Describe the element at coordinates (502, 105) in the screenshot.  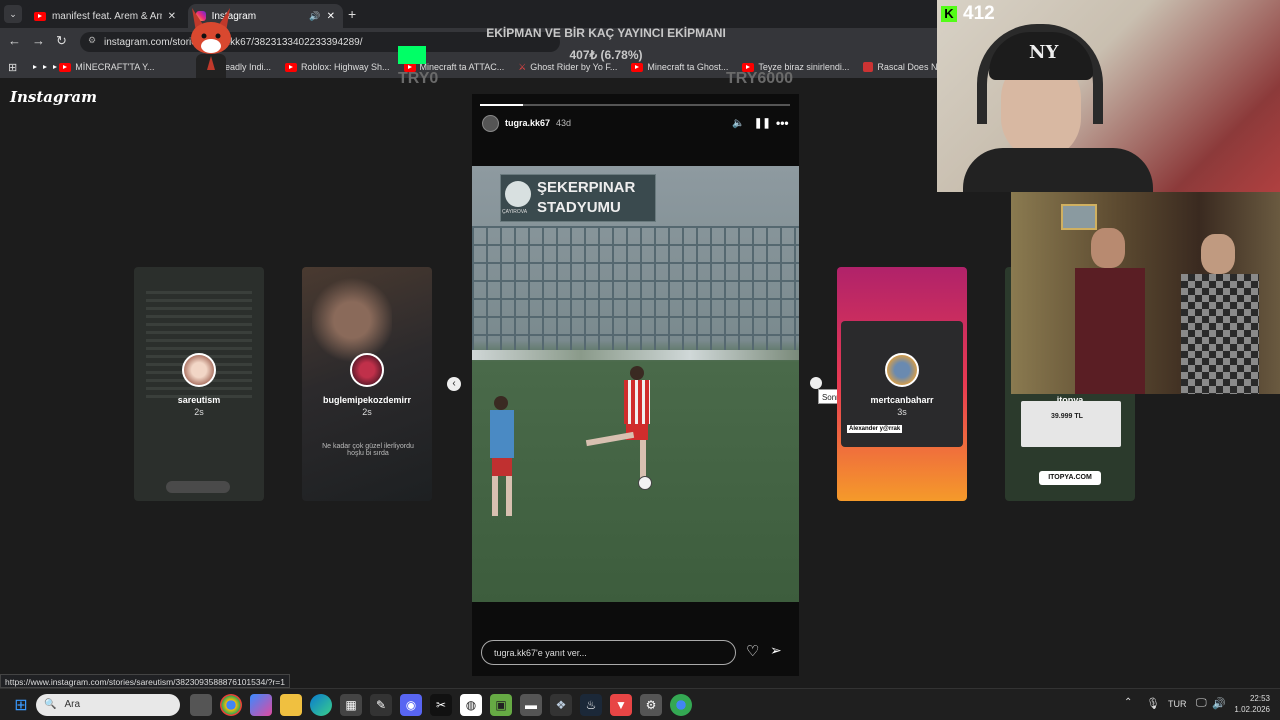
I see `story-progress-fill` at that location.